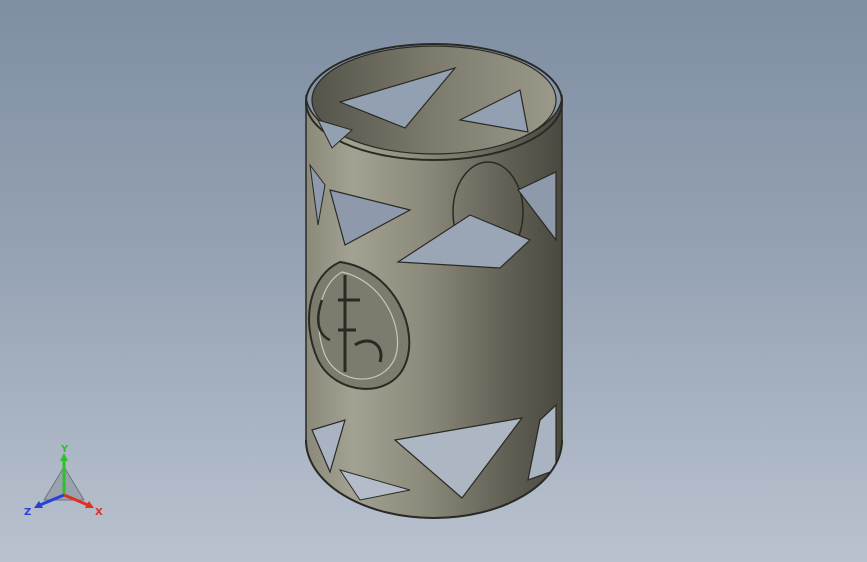 This screenshot has height=562, width=867. Describe the element at coordinates (99, 512) in the screenshot. I see `x-axis-label: X` at that location.